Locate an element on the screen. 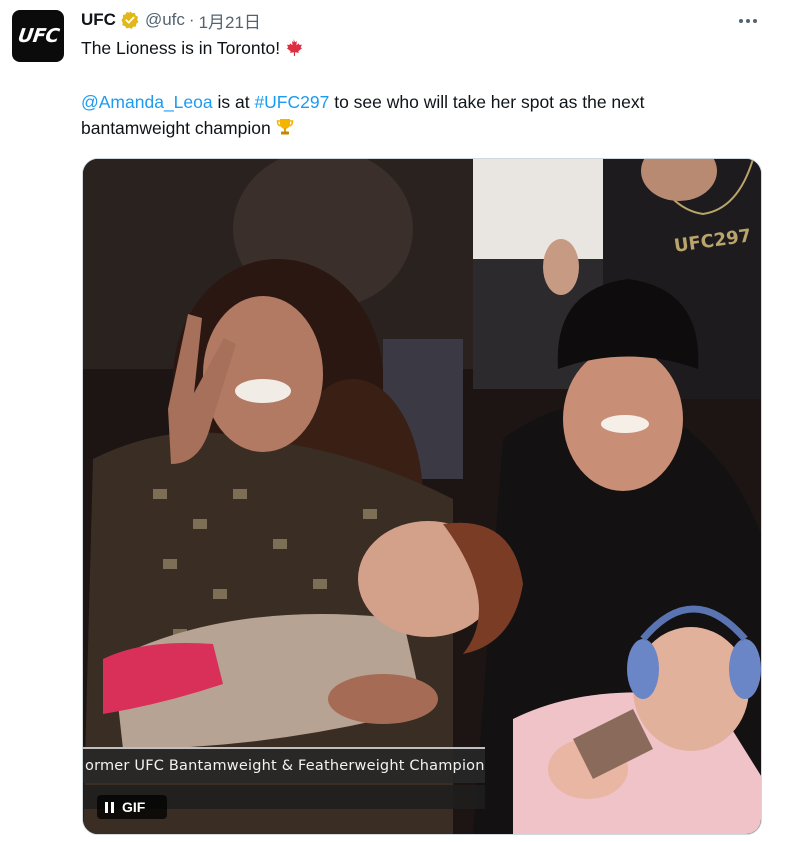 The width and height of the screenshot is (800, 842). tweet-text: The Lioness is in Toronto! is located at coordinates (181, 48).